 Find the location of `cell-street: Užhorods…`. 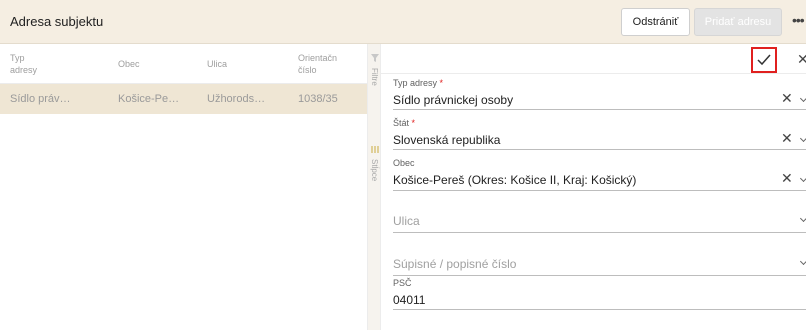

cell-street: Užhorods… is located at coordinates (236, 99).